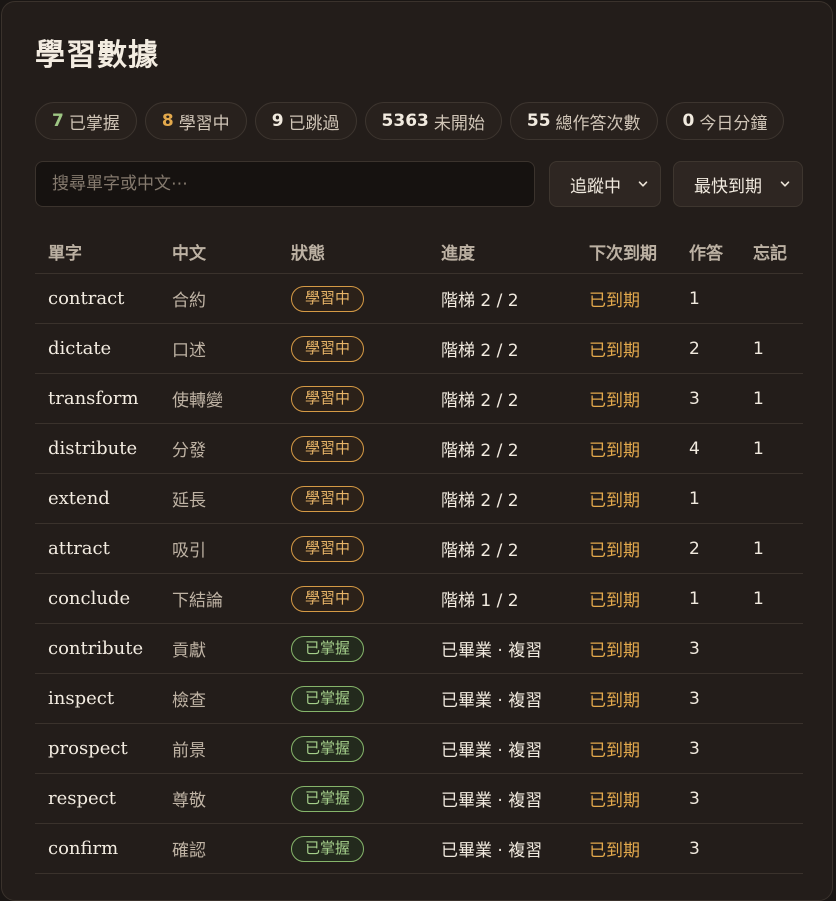 This screenshot has width=836, height=901. Describe the element at coordinates (314, 123) in the screenshot. I see `stat-label: 已跳過` at that location.